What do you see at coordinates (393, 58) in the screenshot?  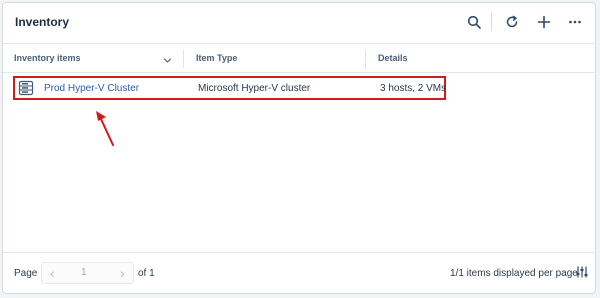 I see `column-header-details: Details` at bounding box center [393, 58].